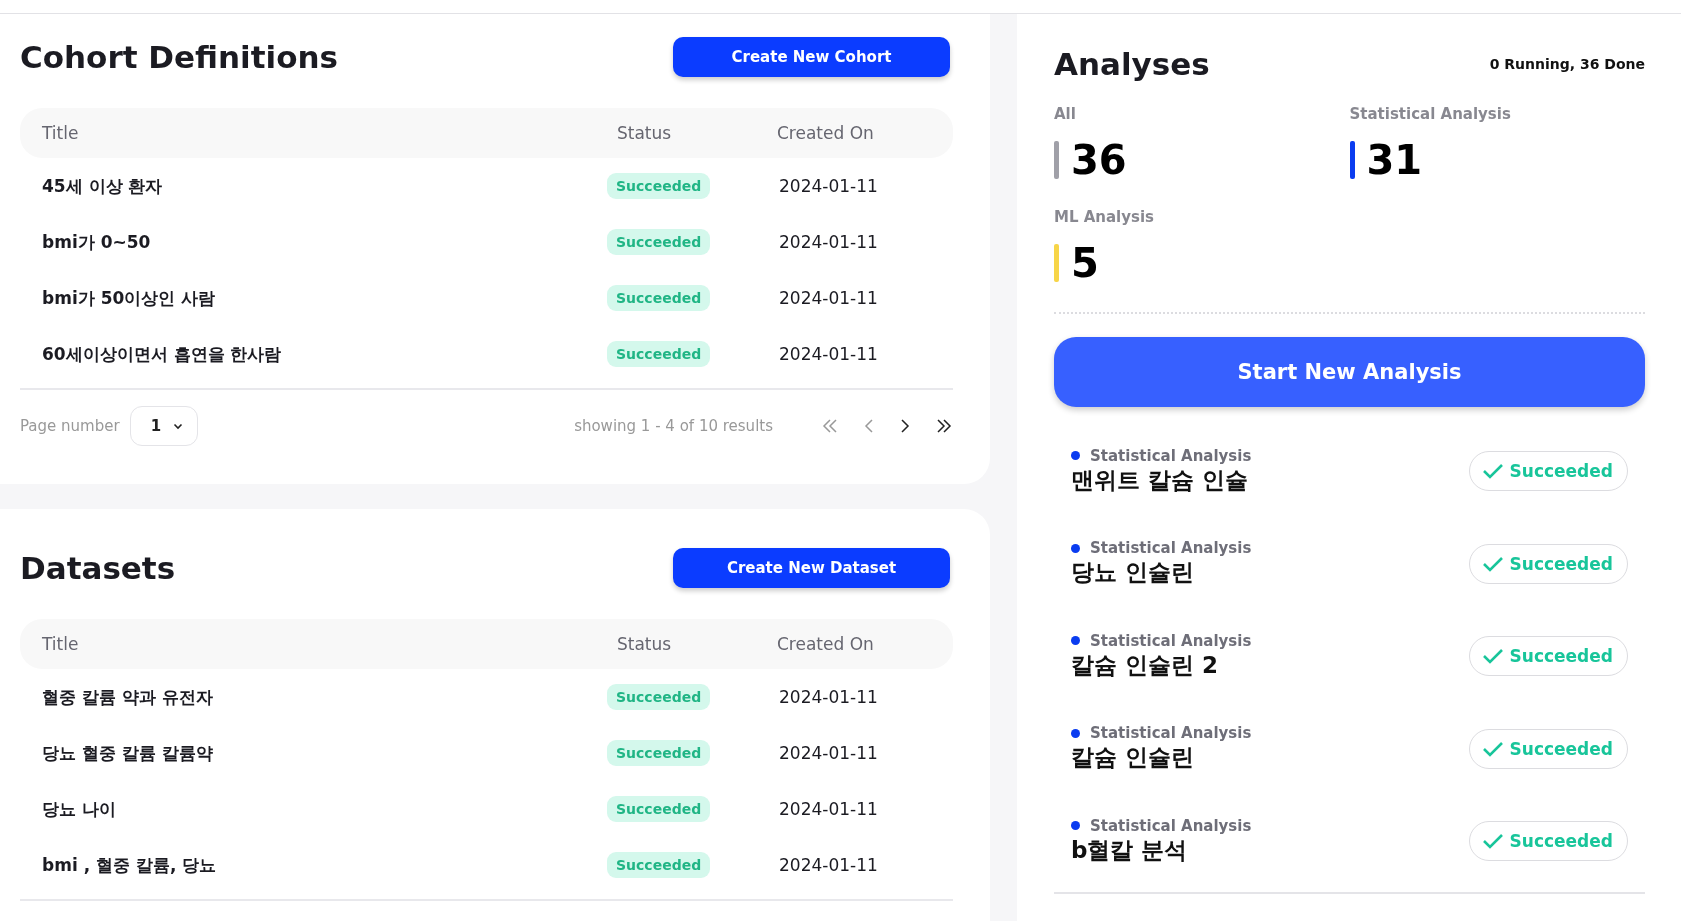  Describe the element at coordinates (129, 865) in the screenshot. I see `title-cell-text: bmi , 혈중 칼륨, 당뇨` at that location.